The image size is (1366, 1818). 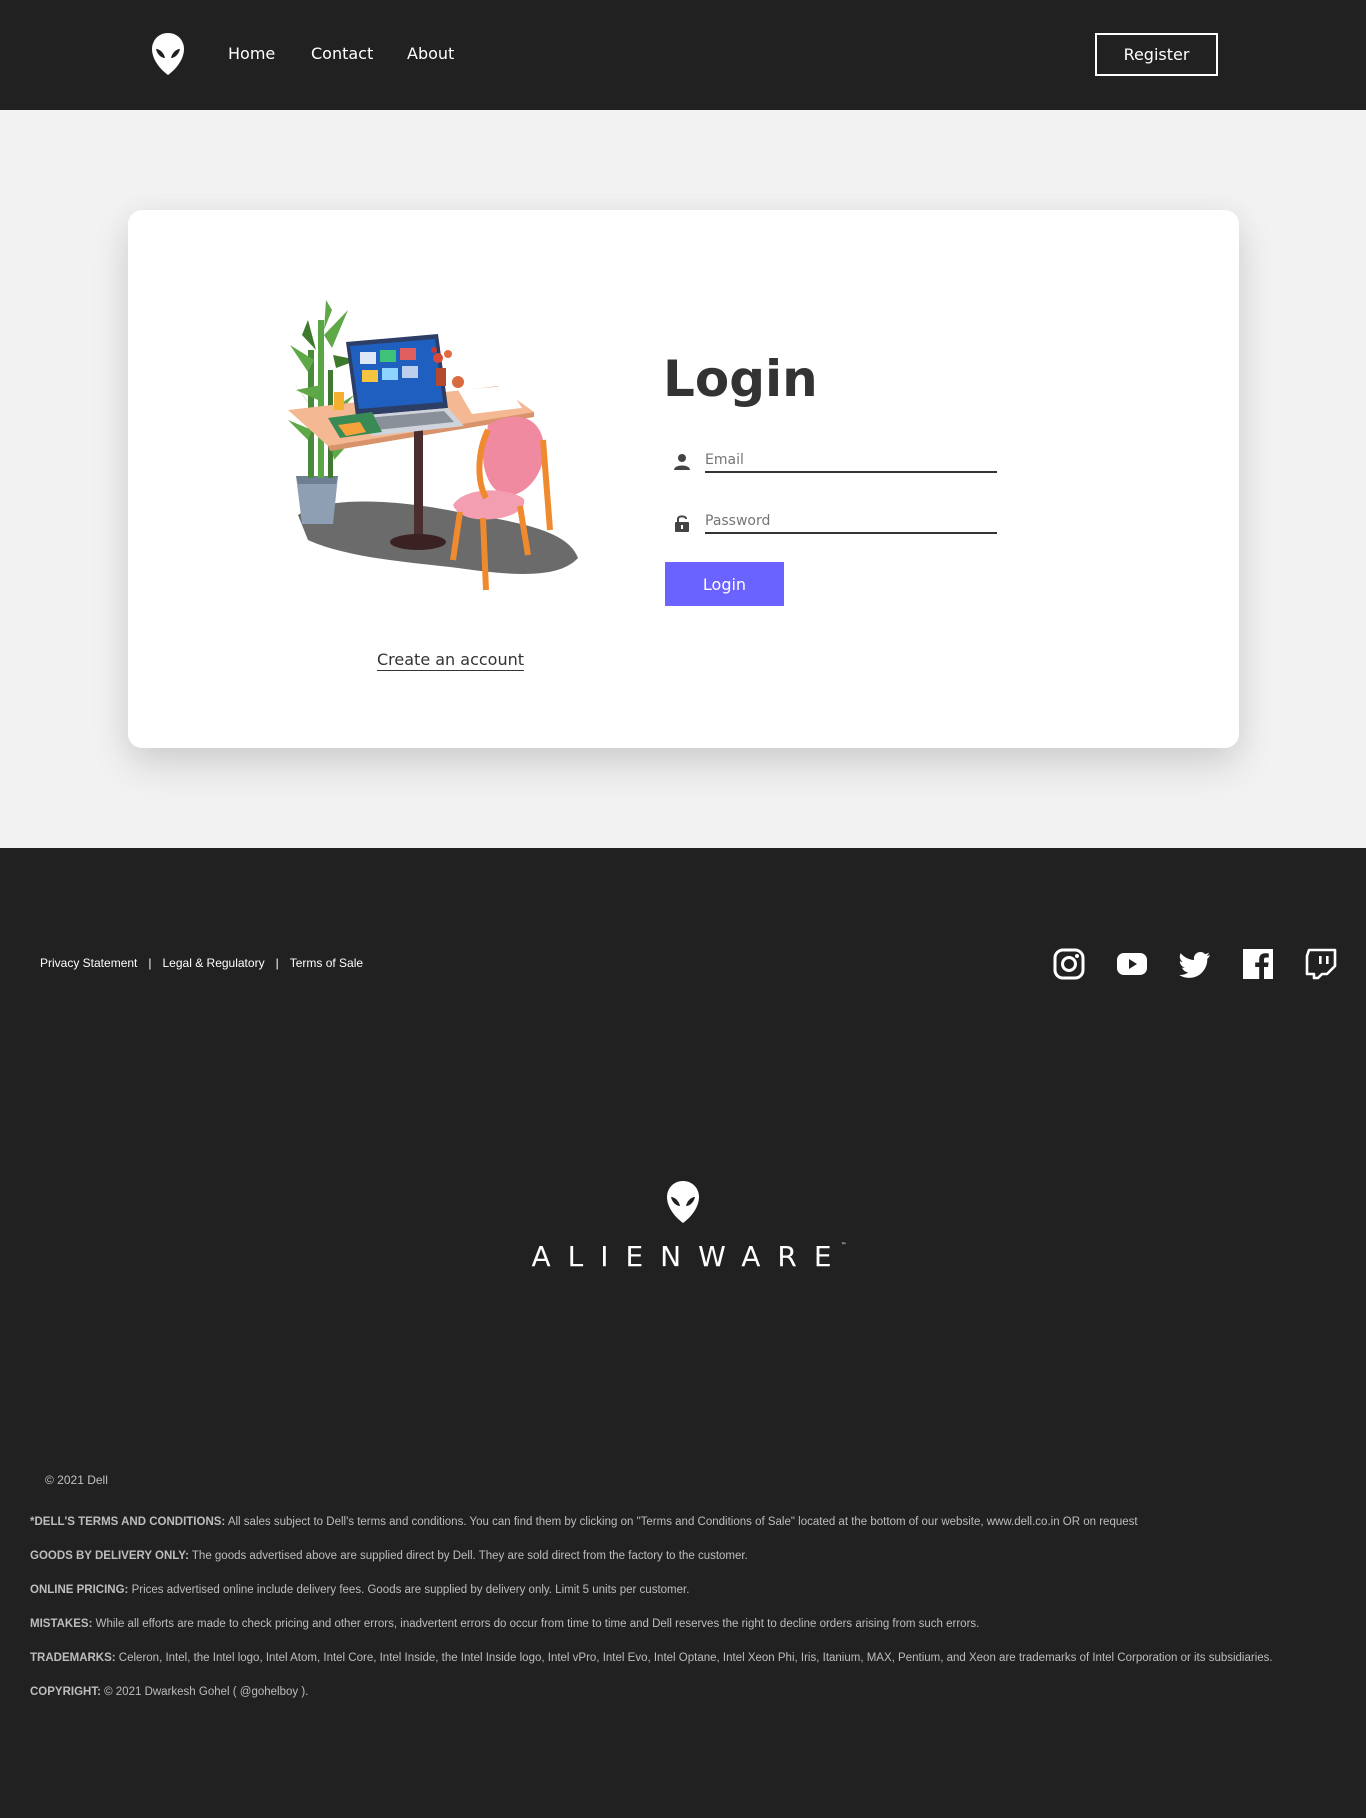 What do you see at coordinates (433, 445) in the screenshot?
I see `workspace-illustration` at bounding box center [433, 445].